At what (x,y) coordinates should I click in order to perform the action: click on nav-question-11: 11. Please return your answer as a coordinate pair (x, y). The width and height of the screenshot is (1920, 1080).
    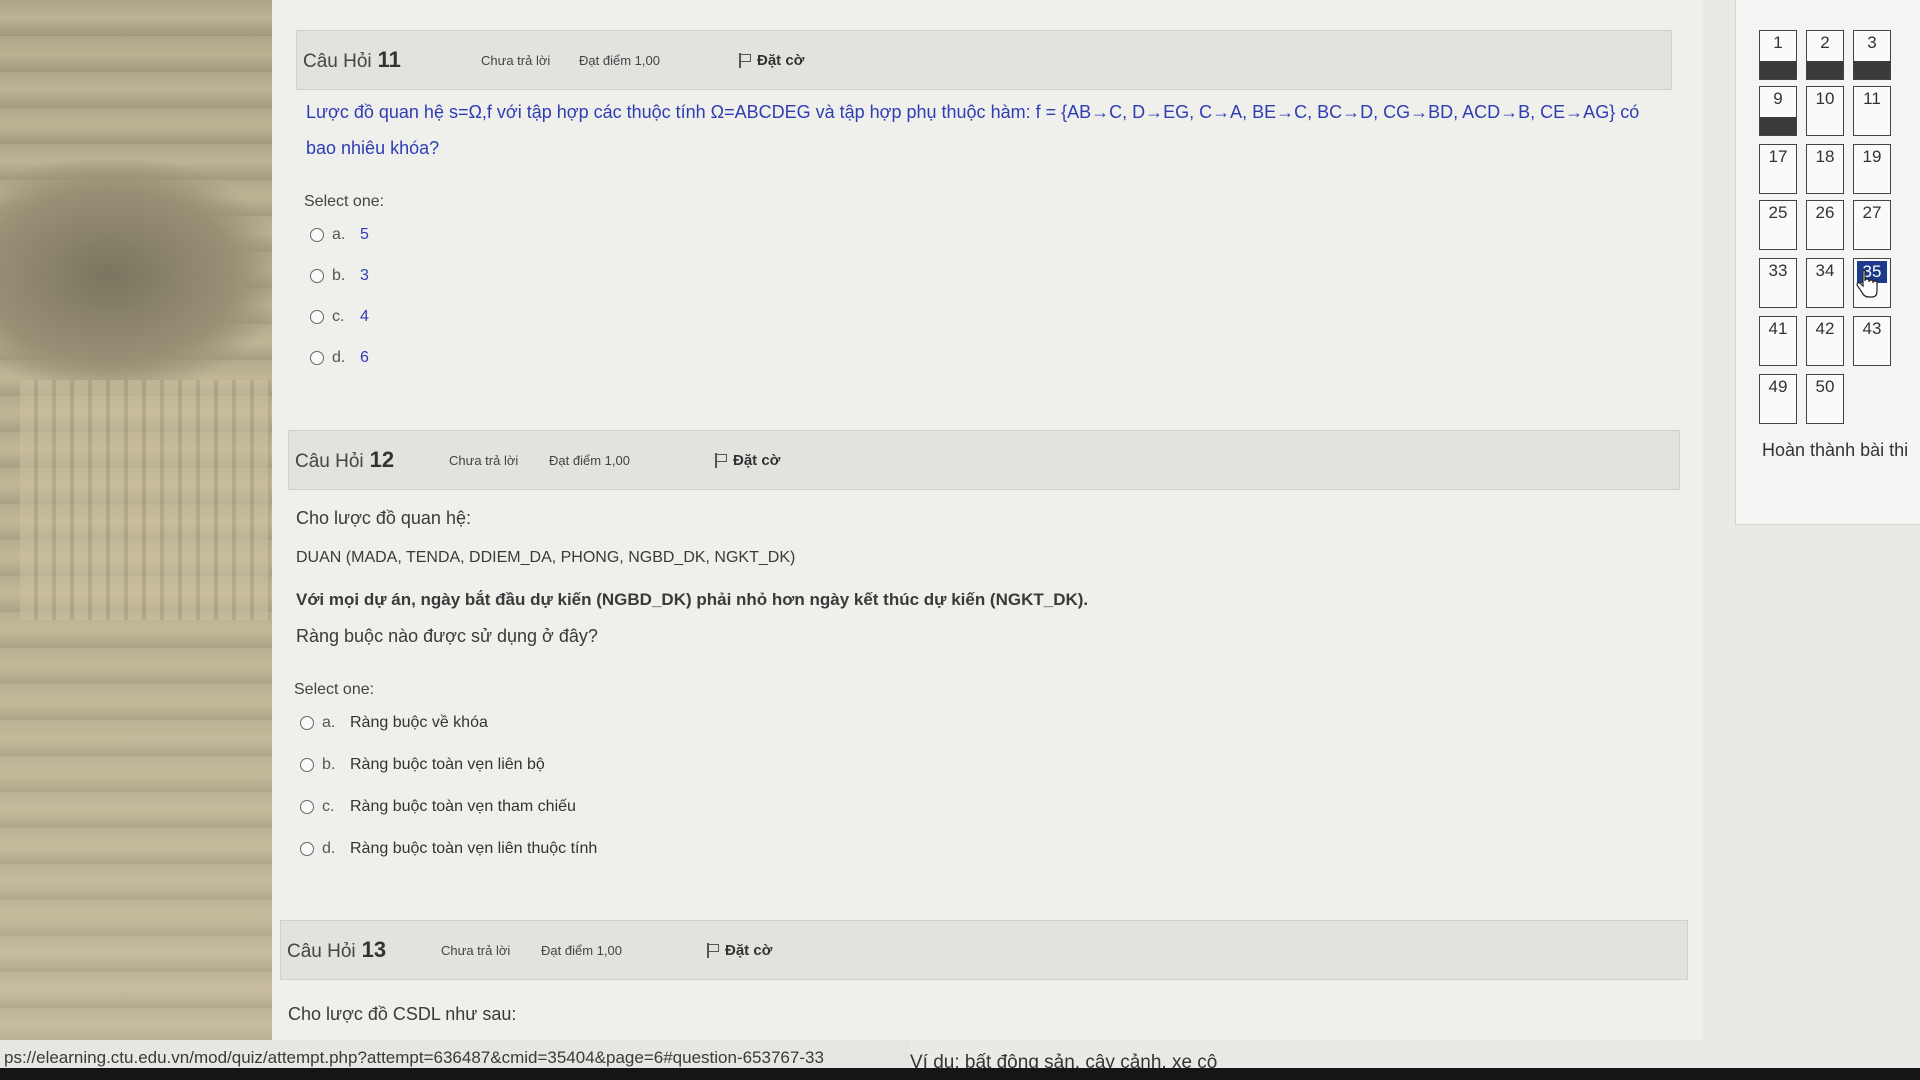
    Looking at the image, I should click on (1872, 111).